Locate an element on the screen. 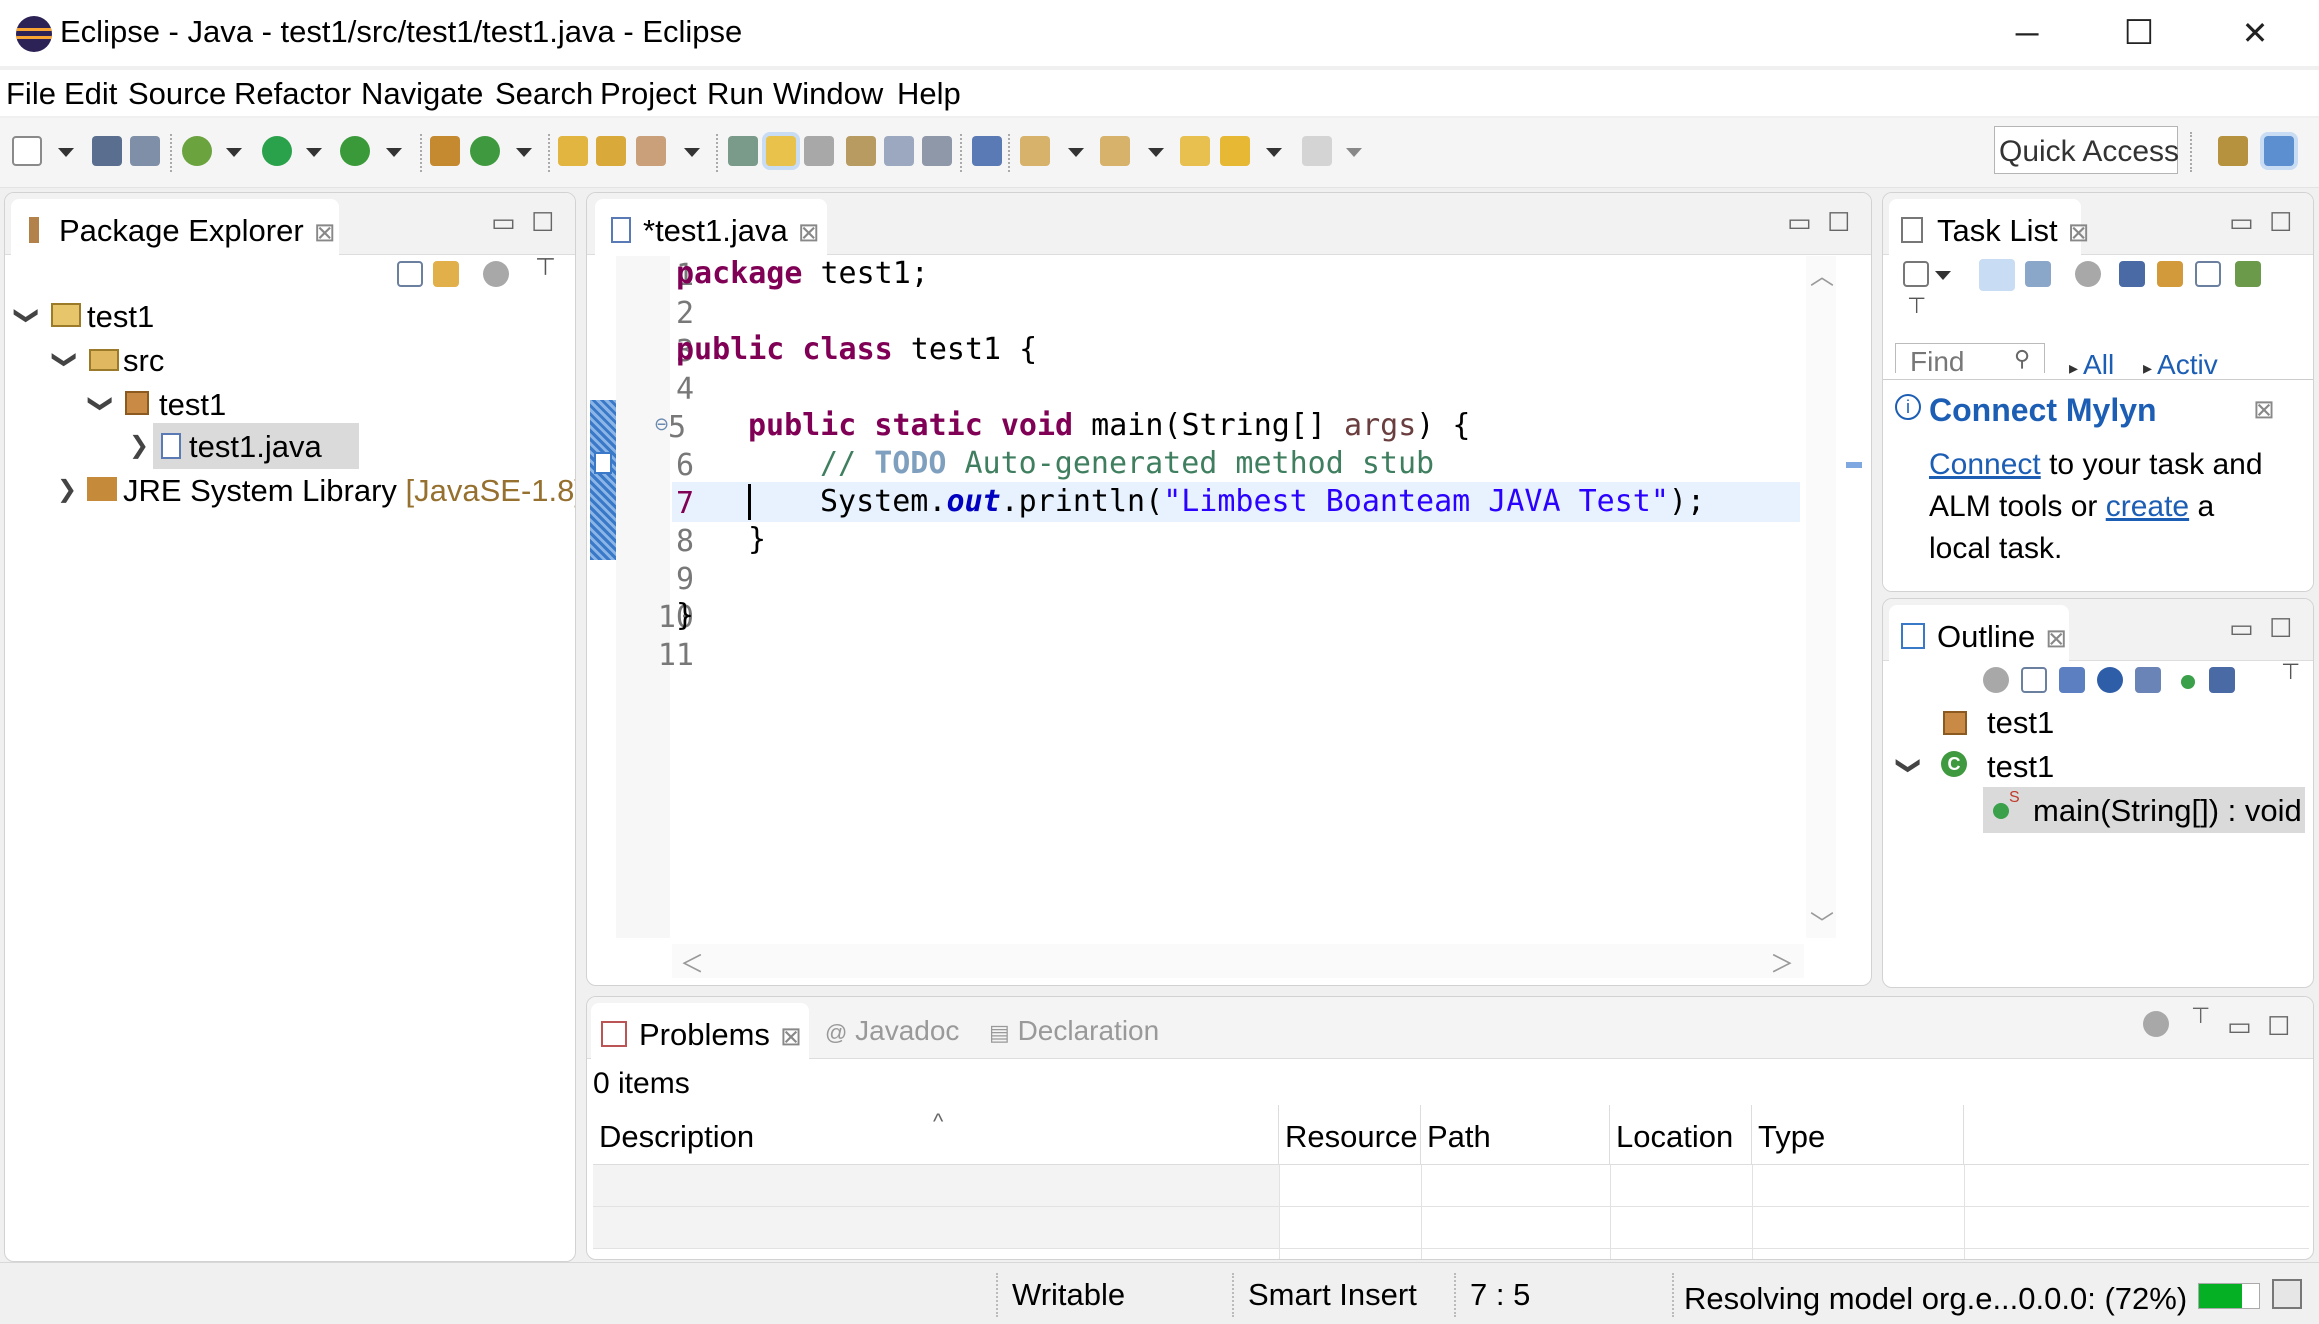 The height and width of the screenshot is (1324, 2319). new-task-dropdown-icon is located at coordinates (1943, 275).